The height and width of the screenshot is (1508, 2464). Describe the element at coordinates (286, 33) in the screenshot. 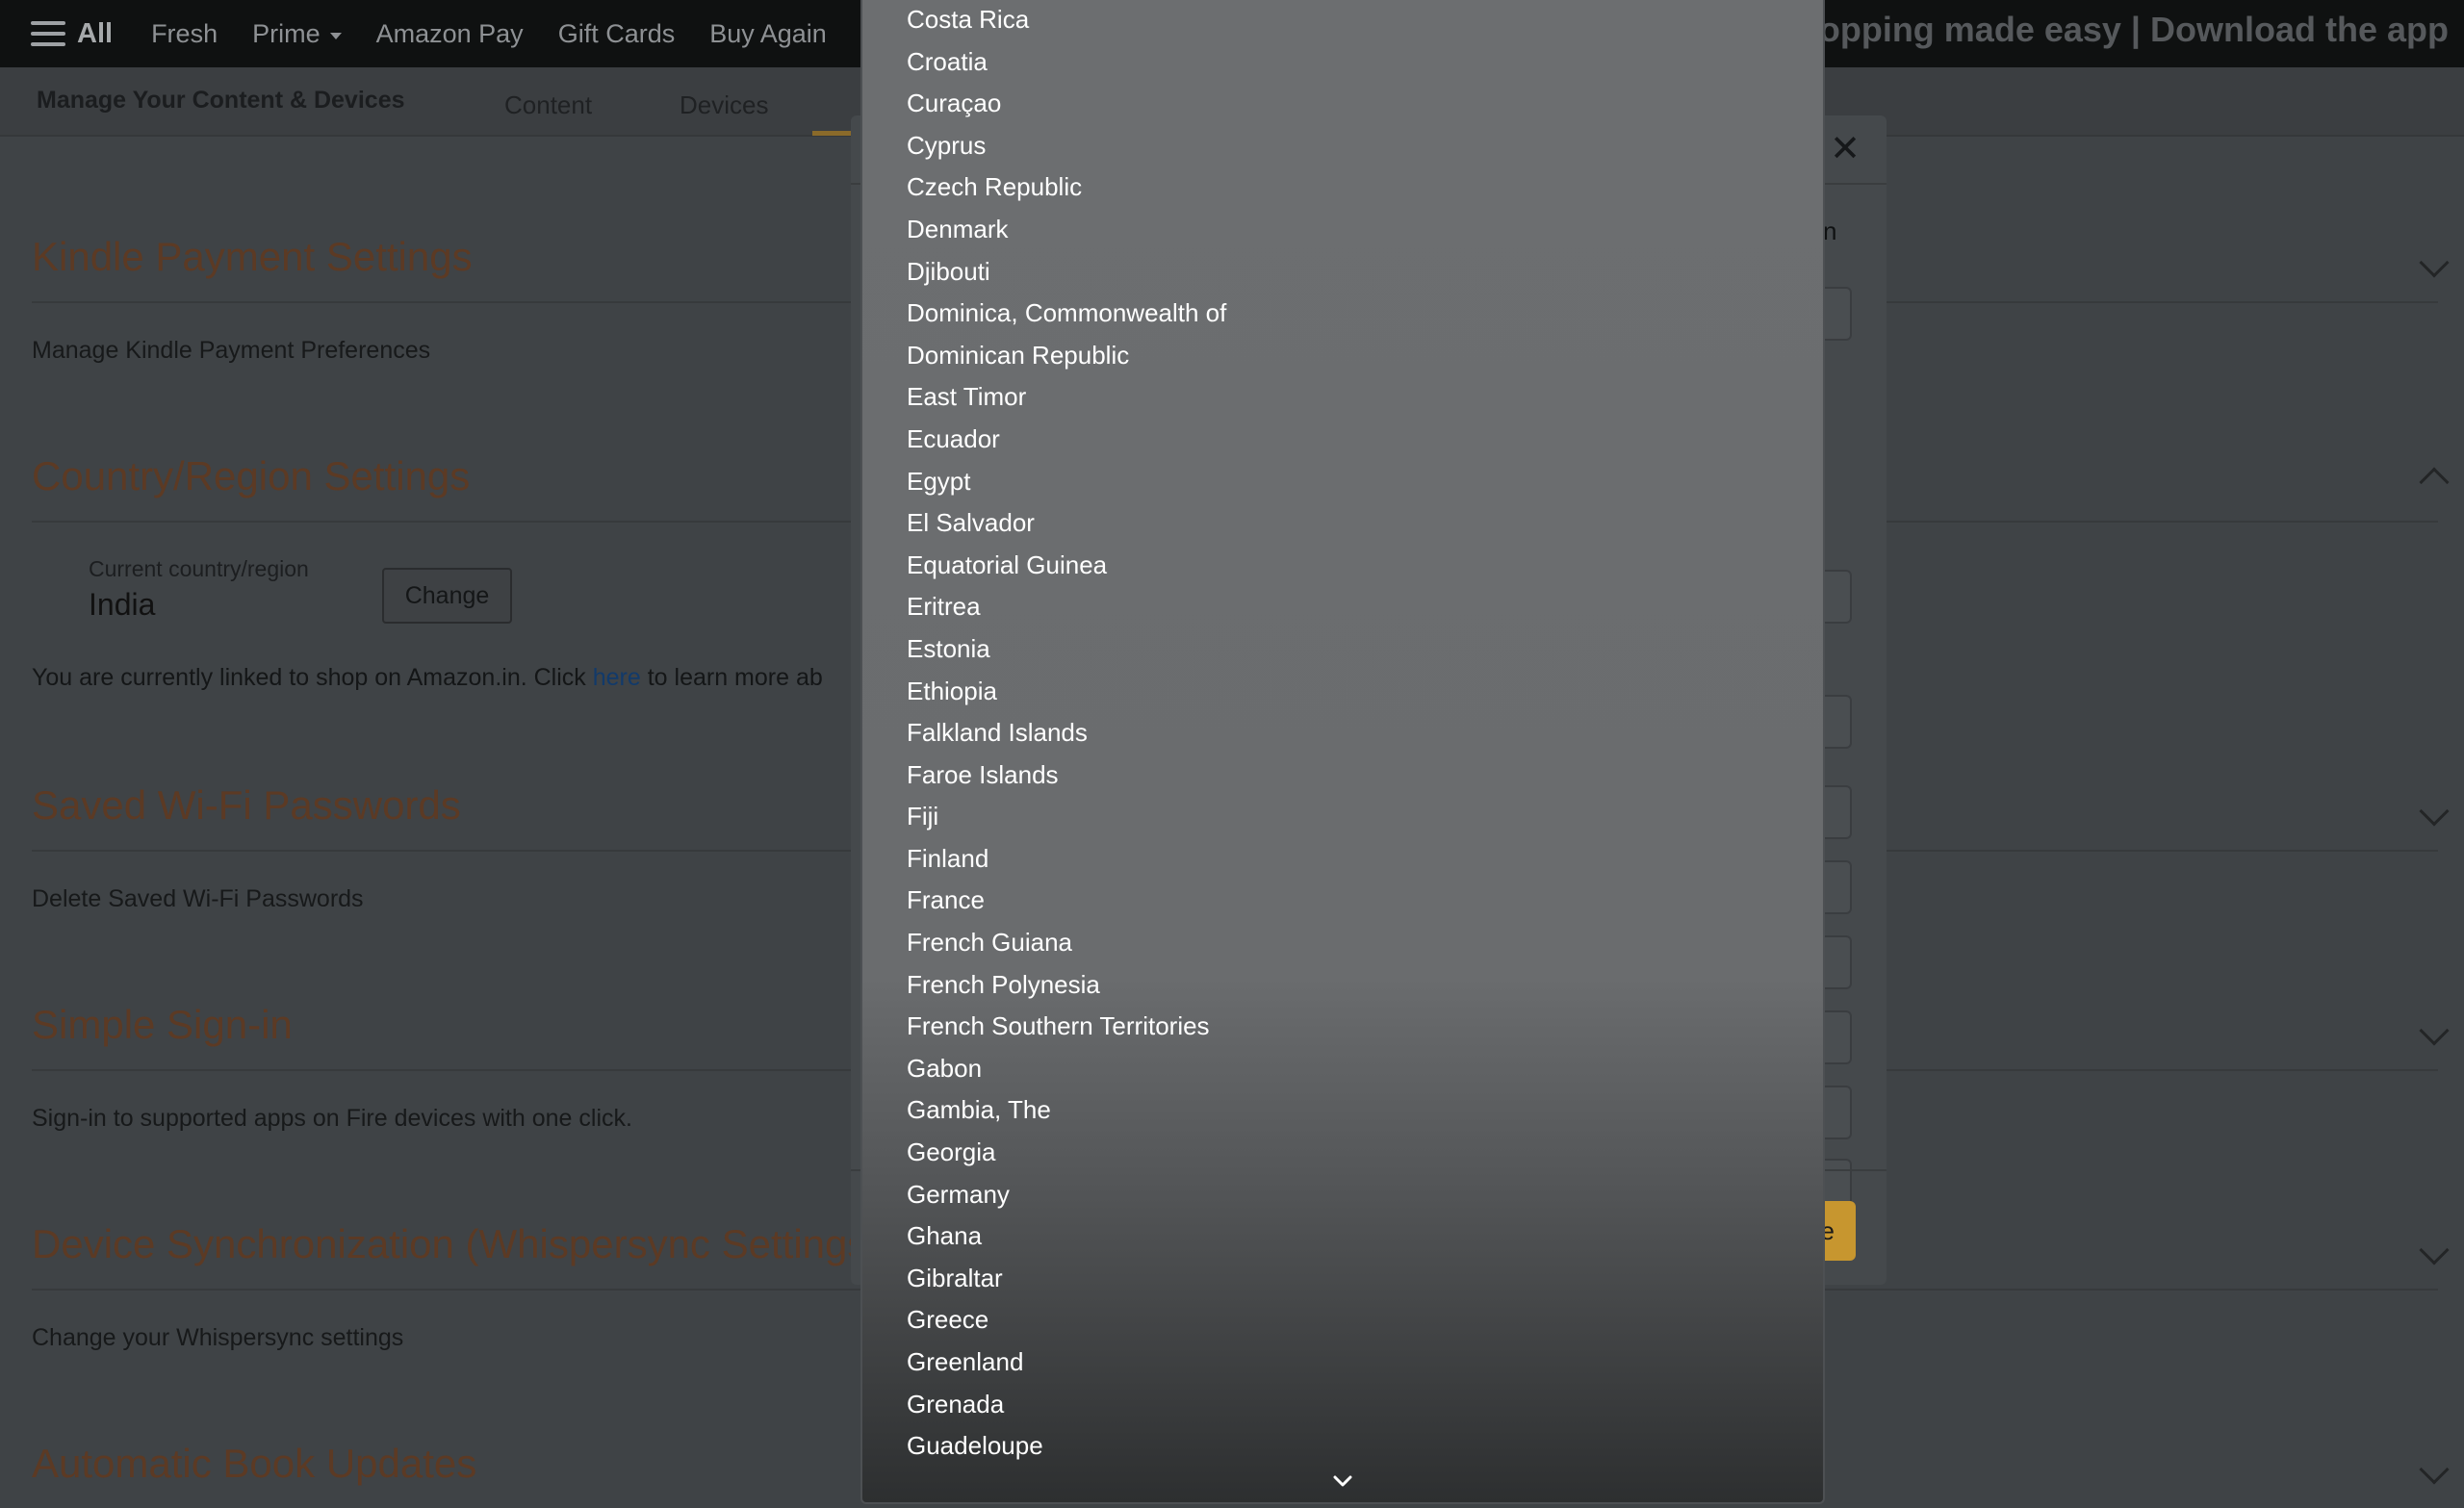

I see `nav-link-prime-label: Prime` at that location.